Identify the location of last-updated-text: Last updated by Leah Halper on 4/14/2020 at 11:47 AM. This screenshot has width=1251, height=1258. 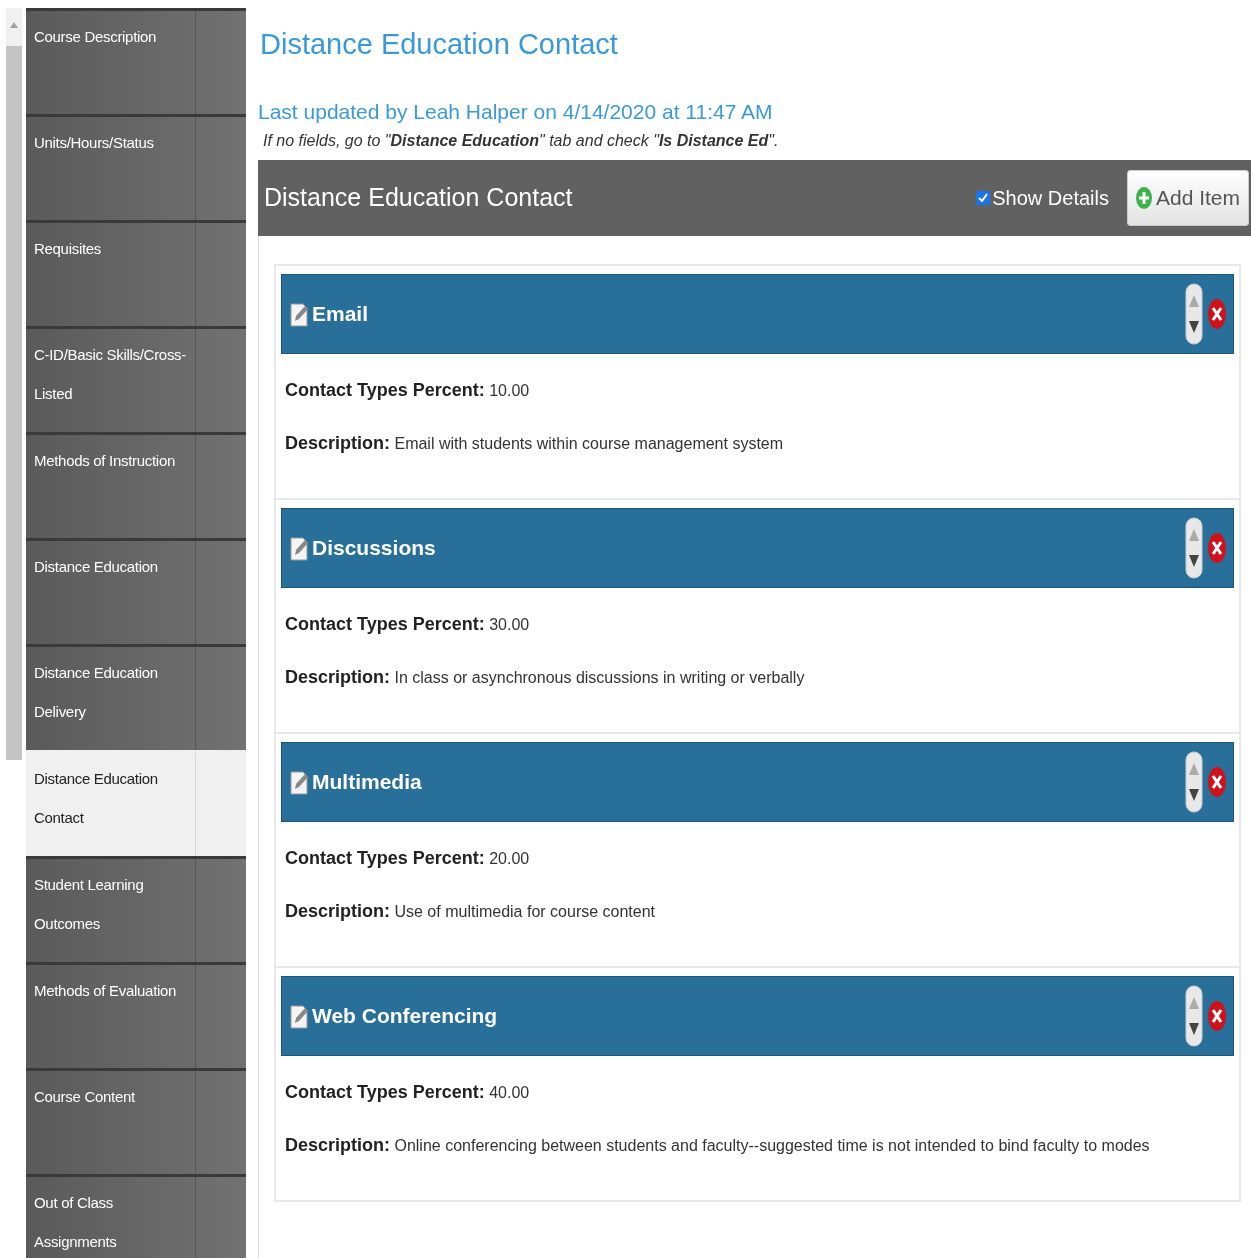
(516, 112).